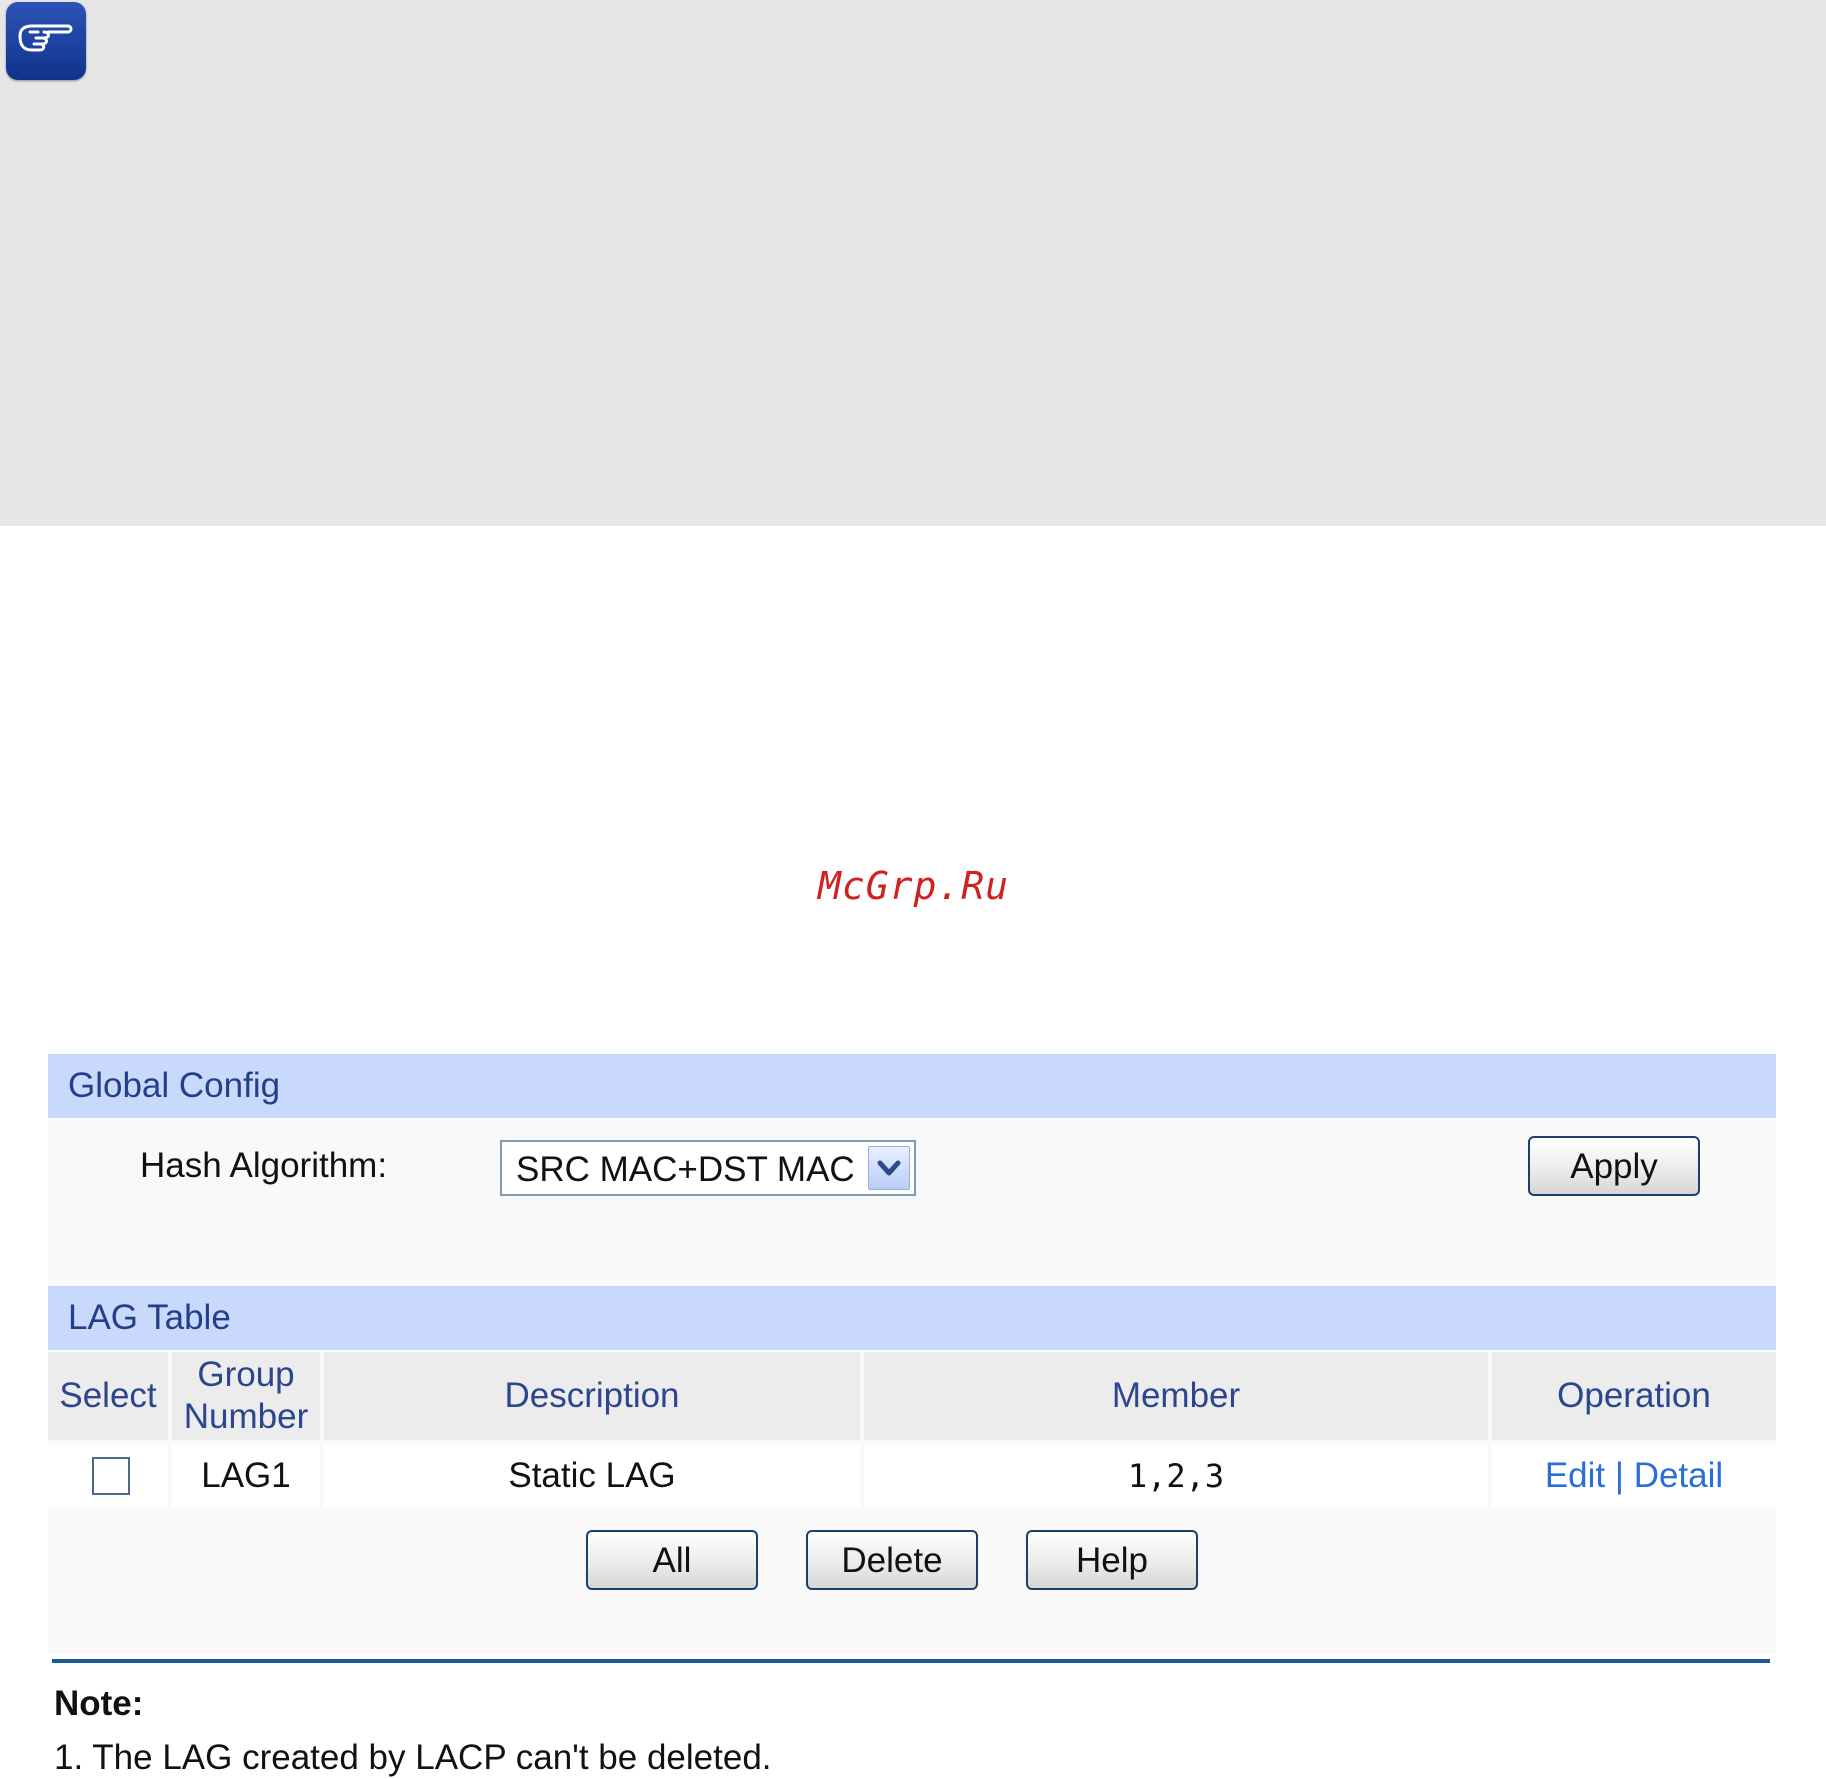  I want to click on column-header-select: Select, so click(108, 1396).